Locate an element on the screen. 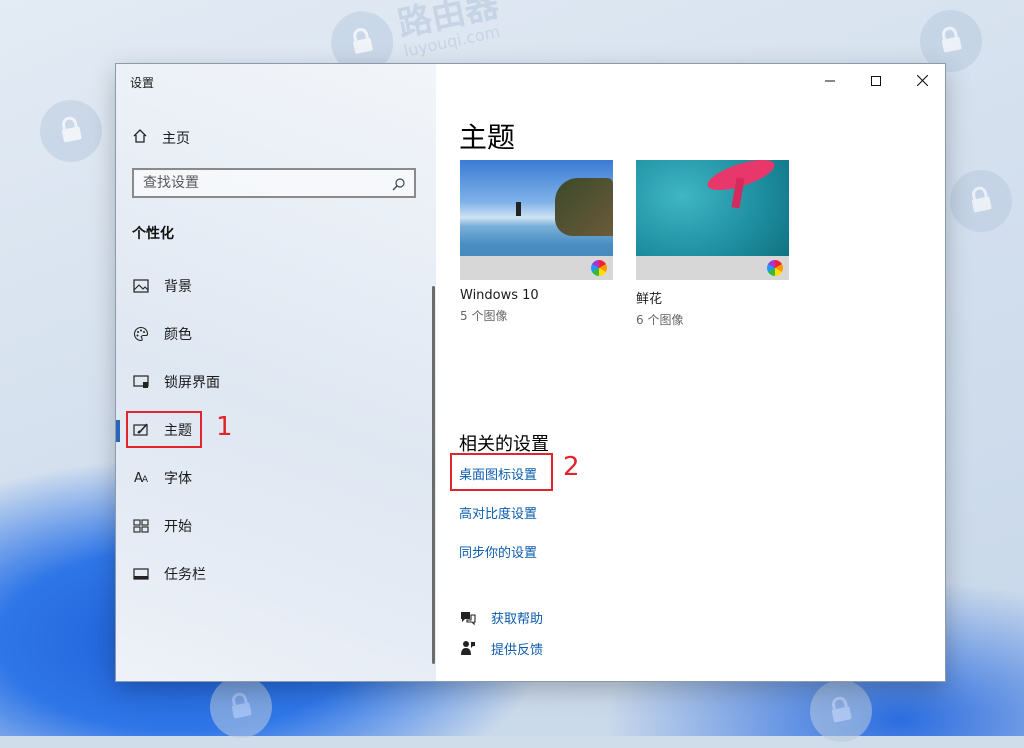 This screenshot has width=1024, height=748. lock-screen-icon is located at coordinates (140, 382).